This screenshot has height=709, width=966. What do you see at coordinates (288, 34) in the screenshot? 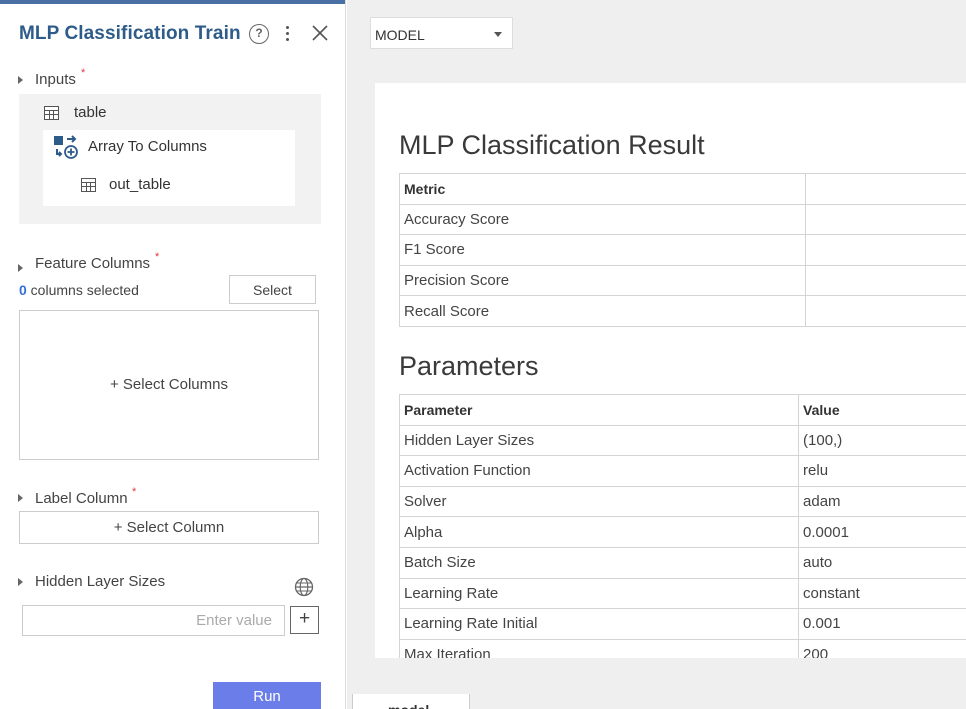
I see `kebab-vertical-icon` at bounding box center [288, 34].